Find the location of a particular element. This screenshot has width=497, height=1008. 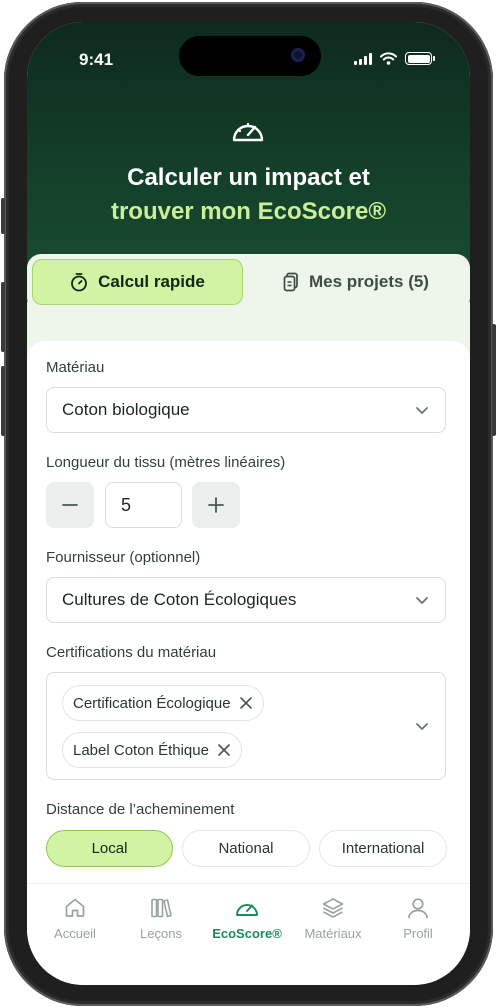

nav-item-lecons: Leçons is located at coordinates (161, 918).